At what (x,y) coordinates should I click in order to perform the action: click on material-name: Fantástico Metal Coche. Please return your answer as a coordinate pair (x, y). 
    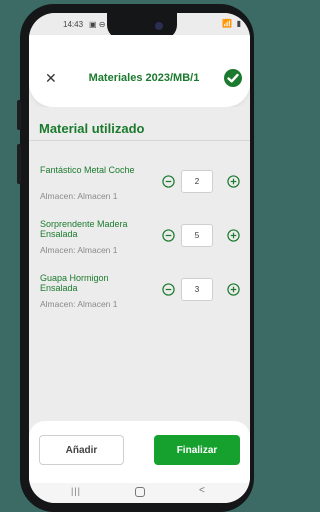
    Looking at the image, I should click on (87, 170).